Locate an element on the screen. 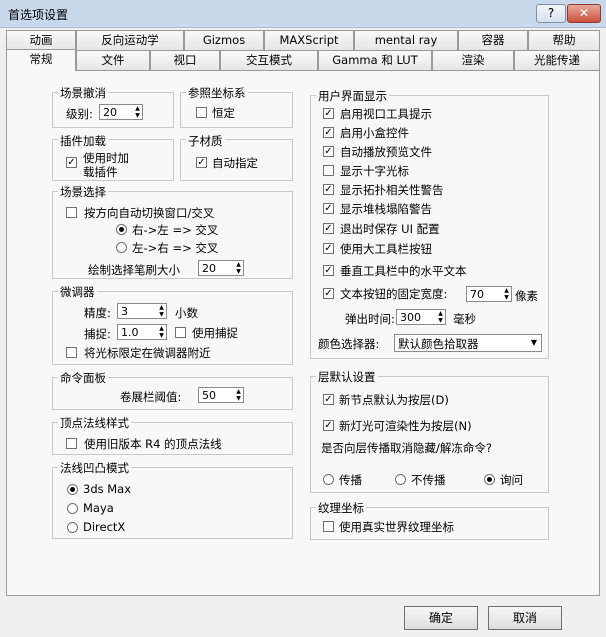 The height and width of the screenshot is (637, 606). color-picker-label: 颜色选择器: is located at coordinates (349, 344).